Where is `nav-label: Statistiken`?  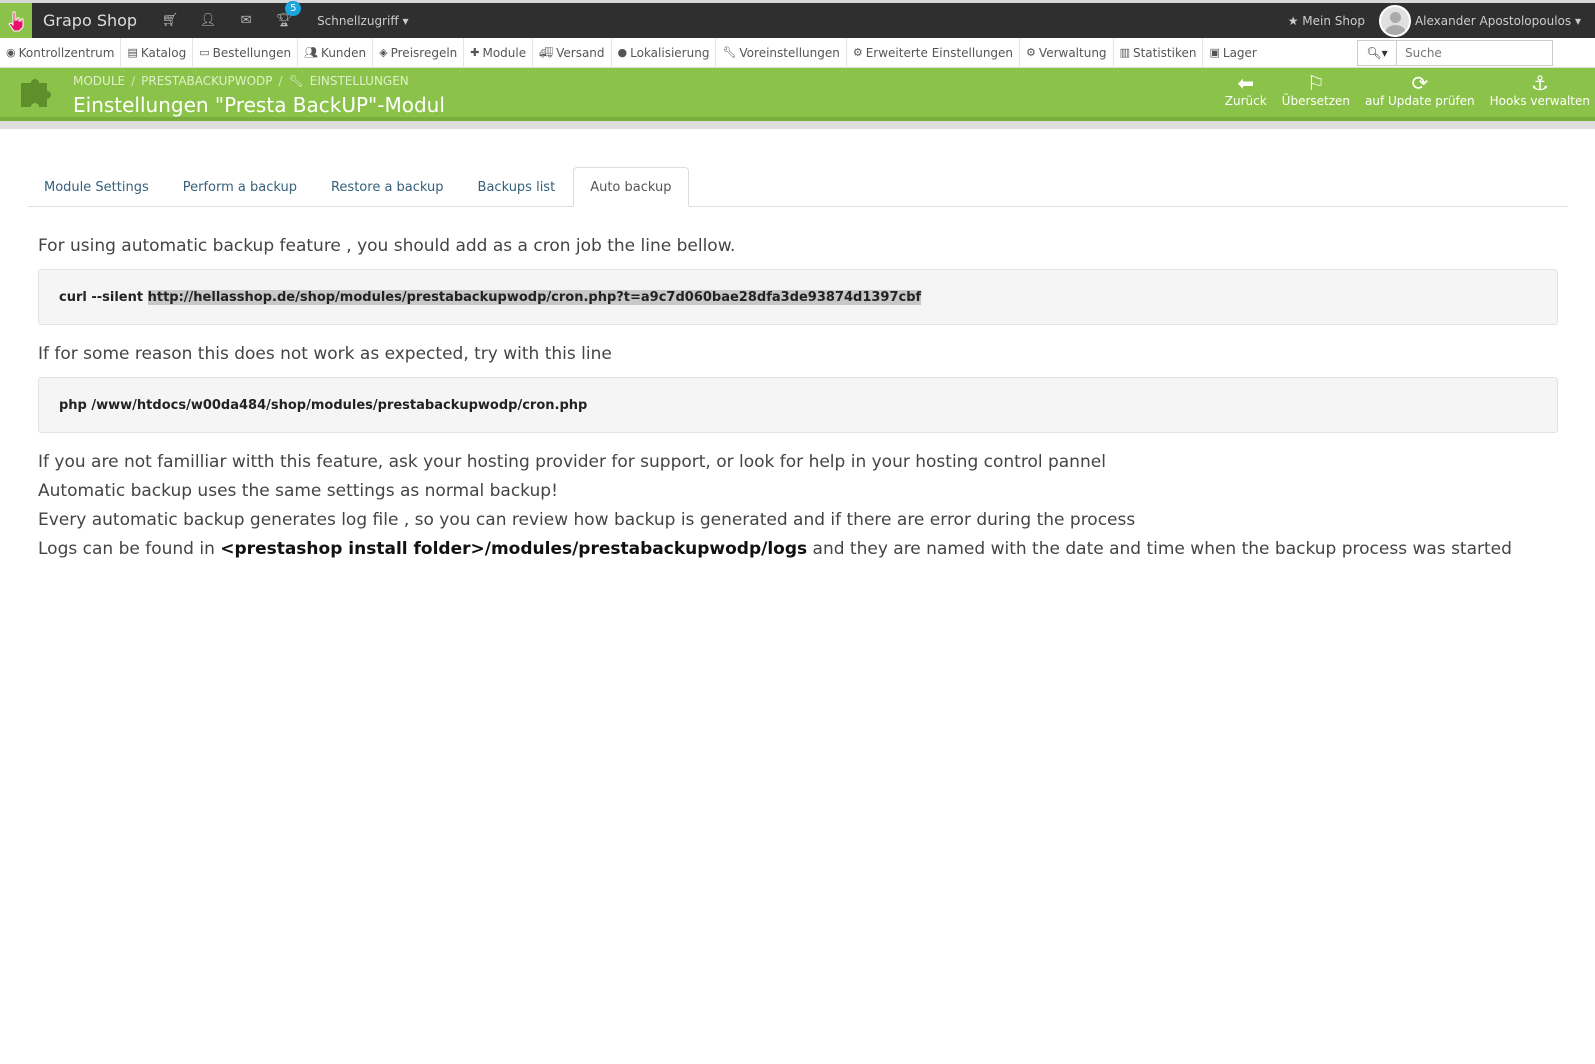 nav-label: Statistiken is located at coordinates (1164, 52).